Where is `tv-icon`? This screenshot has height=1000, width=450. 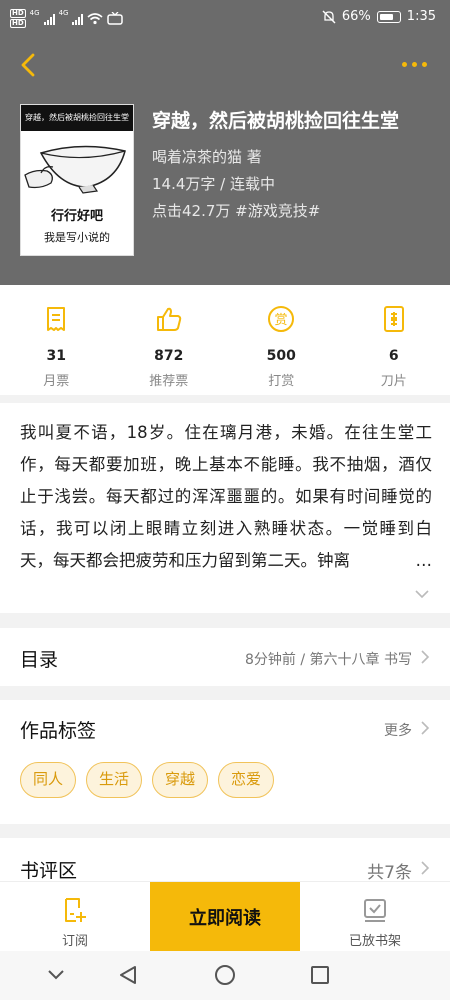
tv-icon is located at coordinates (115, 18).